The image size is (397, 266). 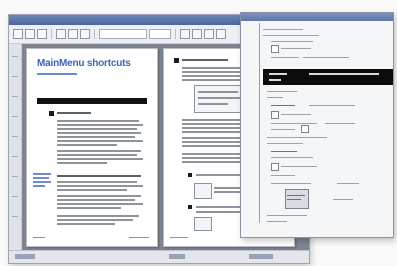 I want to click on save-icon, so click(x=42, y=34).